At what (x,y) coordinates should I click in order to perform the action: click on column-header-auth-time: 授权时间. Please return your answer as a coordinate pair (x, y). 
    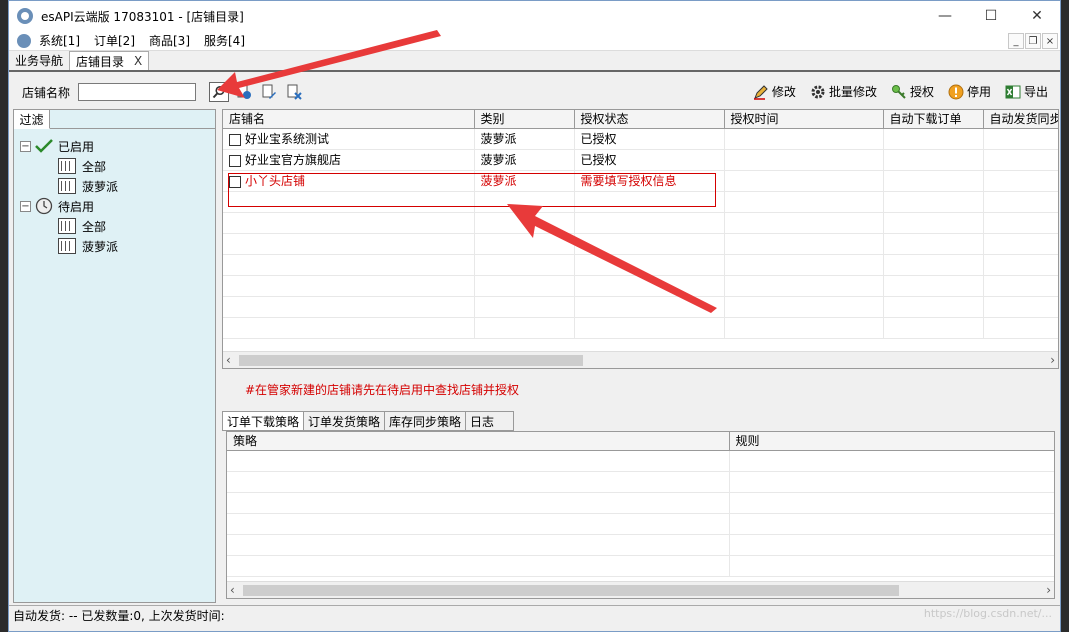
    Looking at the image, I should click on (804, 119).